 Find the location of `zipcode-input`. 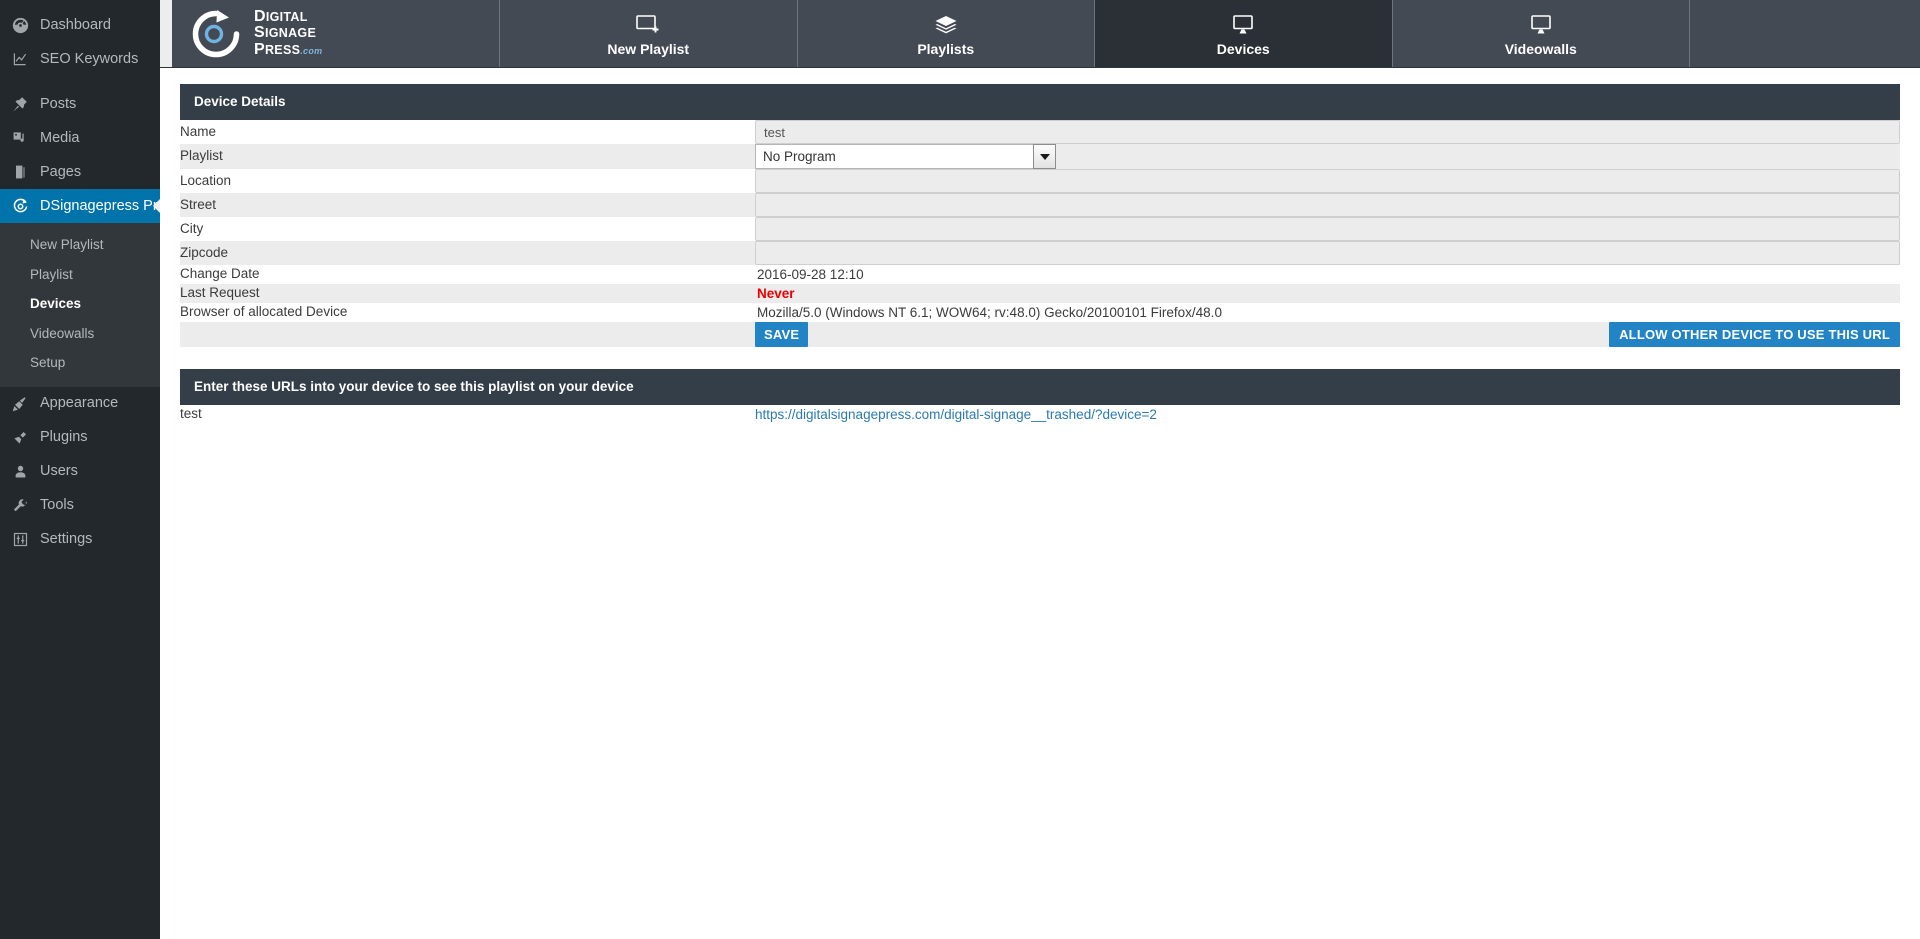

zipcode-input is located at coordinates (1327, 253).